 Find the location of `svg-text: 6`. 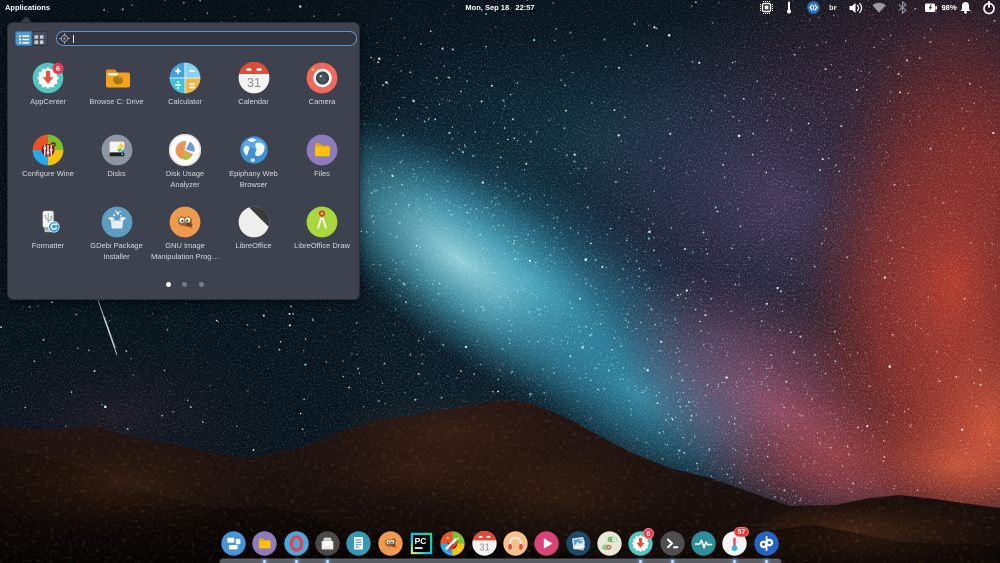

svg-text: 6 is located at coordinates (58, 68).